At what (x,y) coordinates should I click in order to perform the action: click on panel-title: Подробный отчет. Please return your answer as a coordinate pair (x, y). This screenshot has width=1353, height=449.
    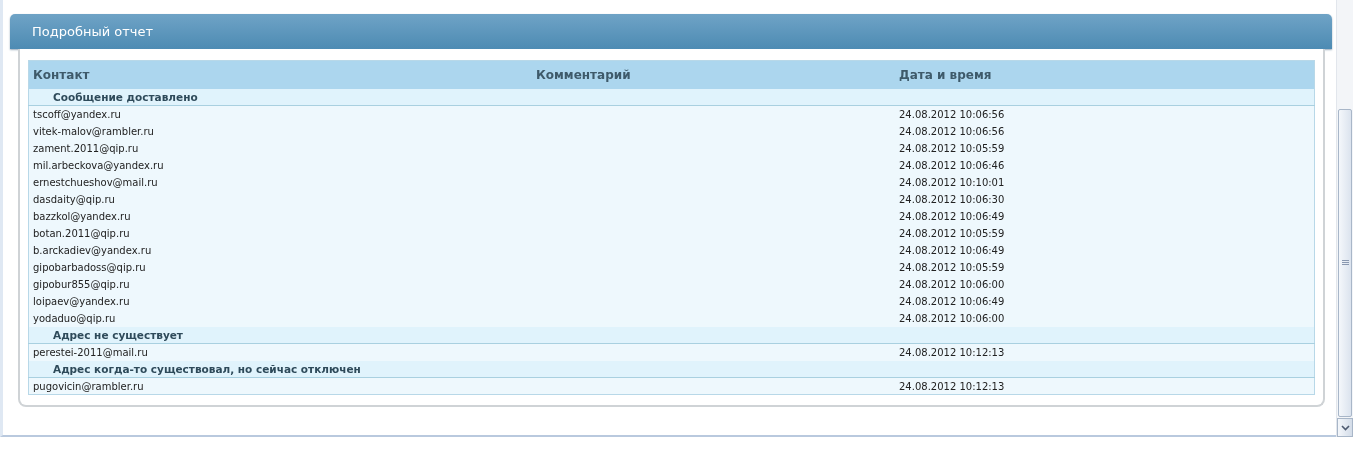
    Looking at the image, I should click on (93, 31).